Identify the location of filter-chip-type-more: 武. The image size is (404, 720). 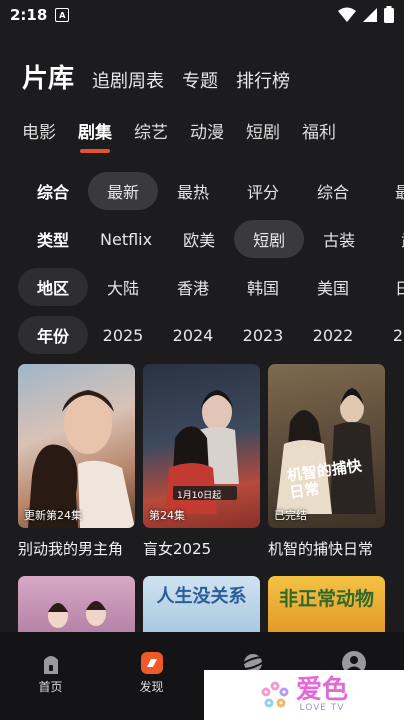
(389, 239).